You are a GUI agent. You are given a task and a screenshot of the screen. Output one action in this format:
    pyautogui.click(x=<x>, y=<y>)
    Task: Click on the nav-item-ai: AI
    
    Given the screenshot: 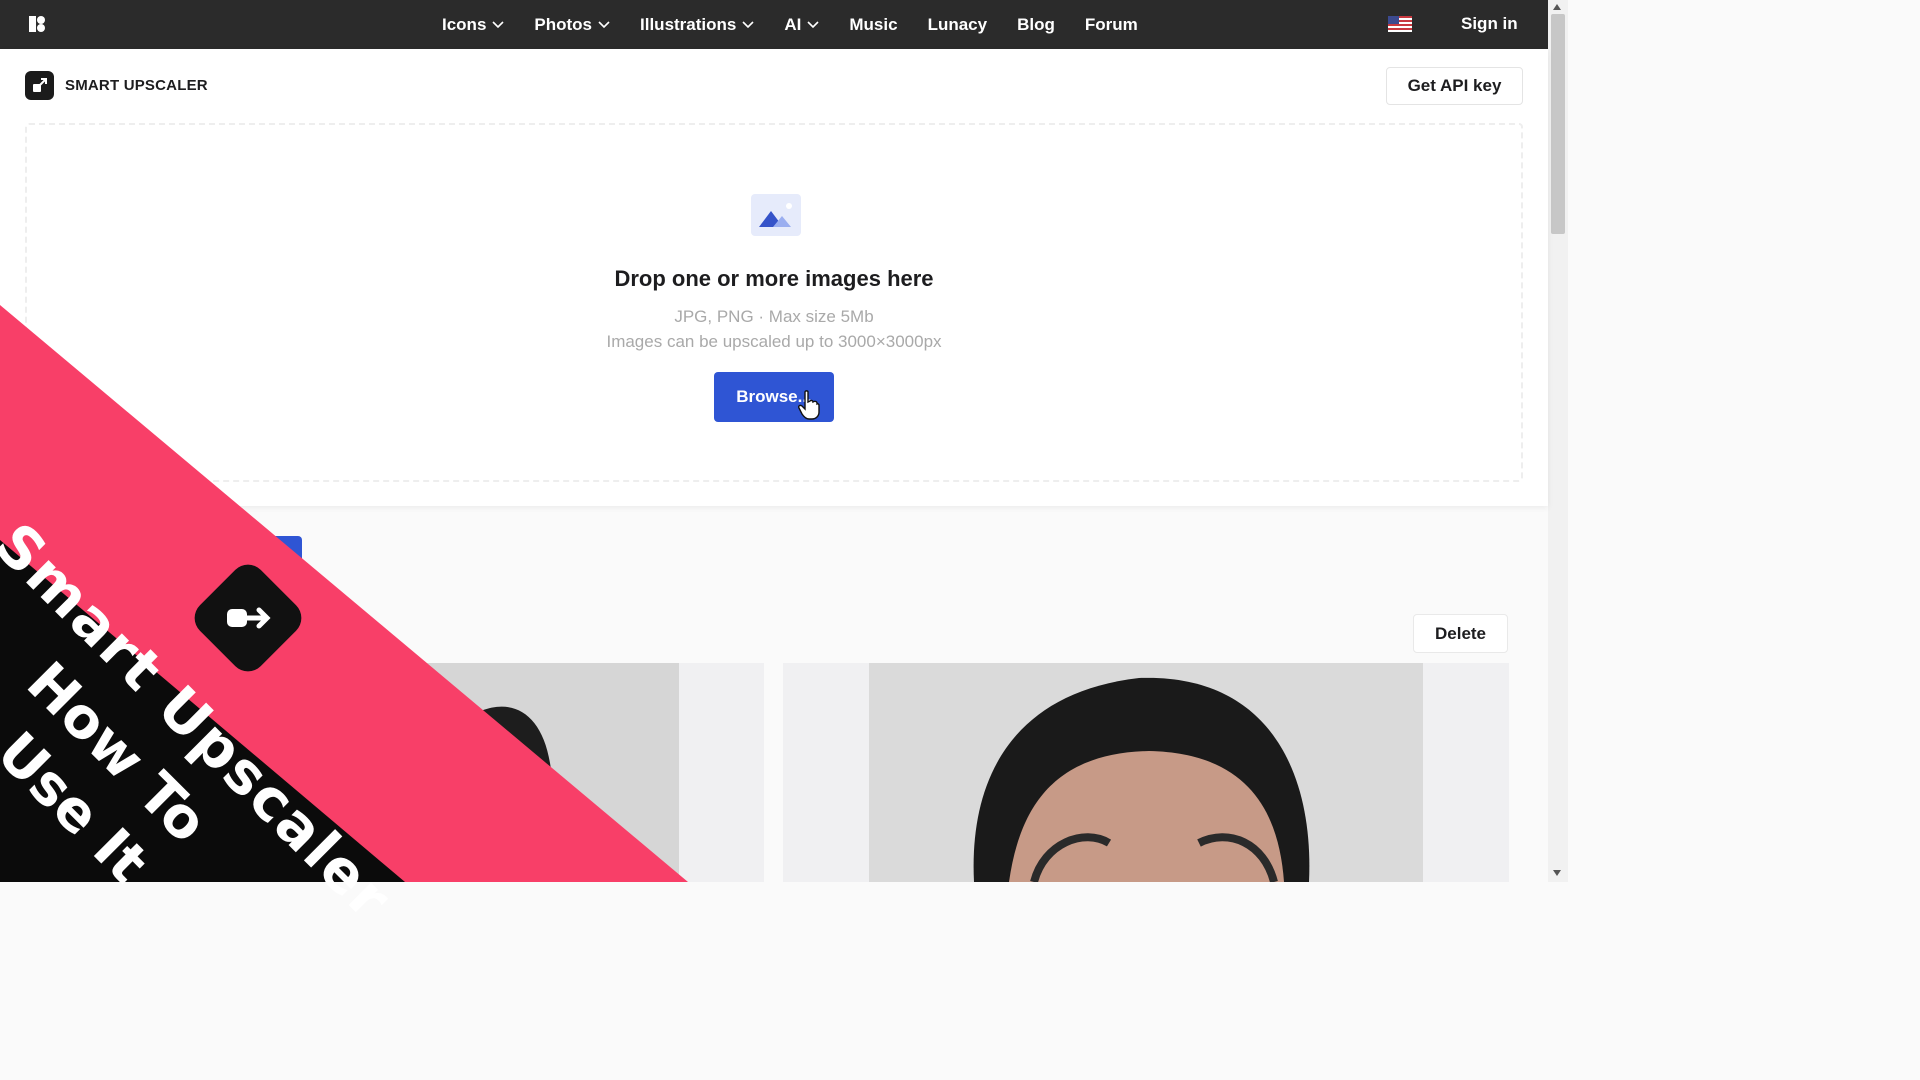 What is the action you would take?
    pyautogui.click(x=801, y=25)
    